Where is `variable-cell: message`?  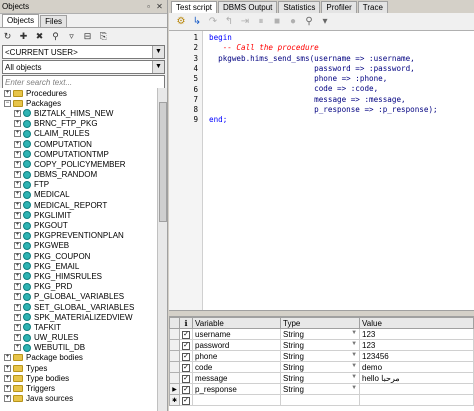 variable-cell: message is located at coordinates (237, 378).